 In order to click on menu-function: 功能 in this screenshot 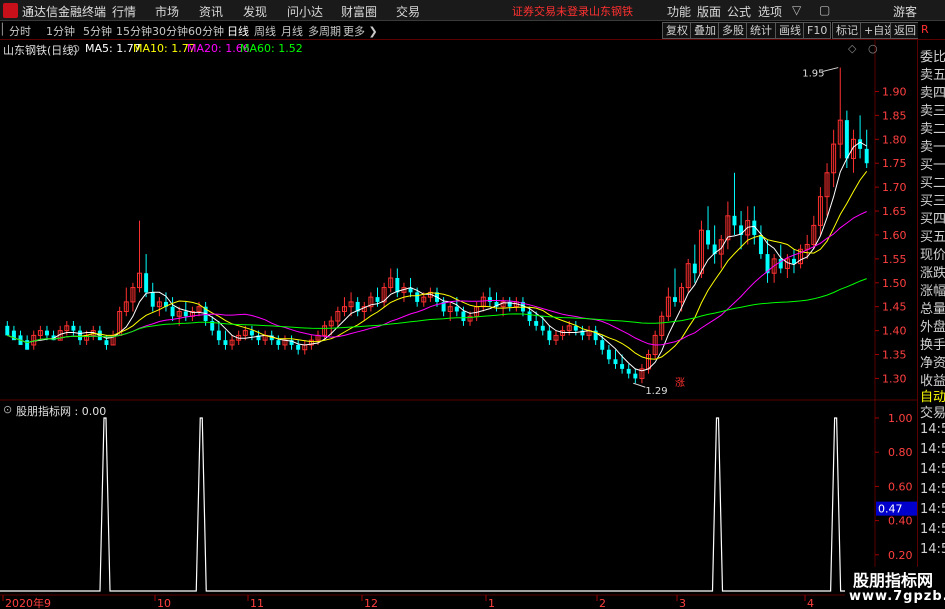, I will do `click(679, 11)`.